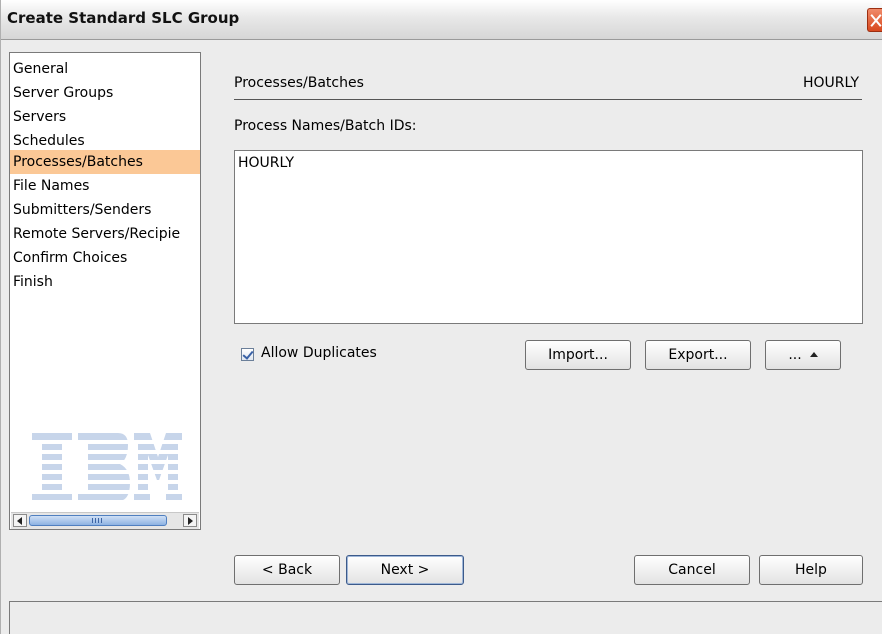 The width and height of the screenshot is (882, 634). Describe the element at coordinates (830, 83) in the screenshot. I see `group-name-value: HOURLY` at that location.